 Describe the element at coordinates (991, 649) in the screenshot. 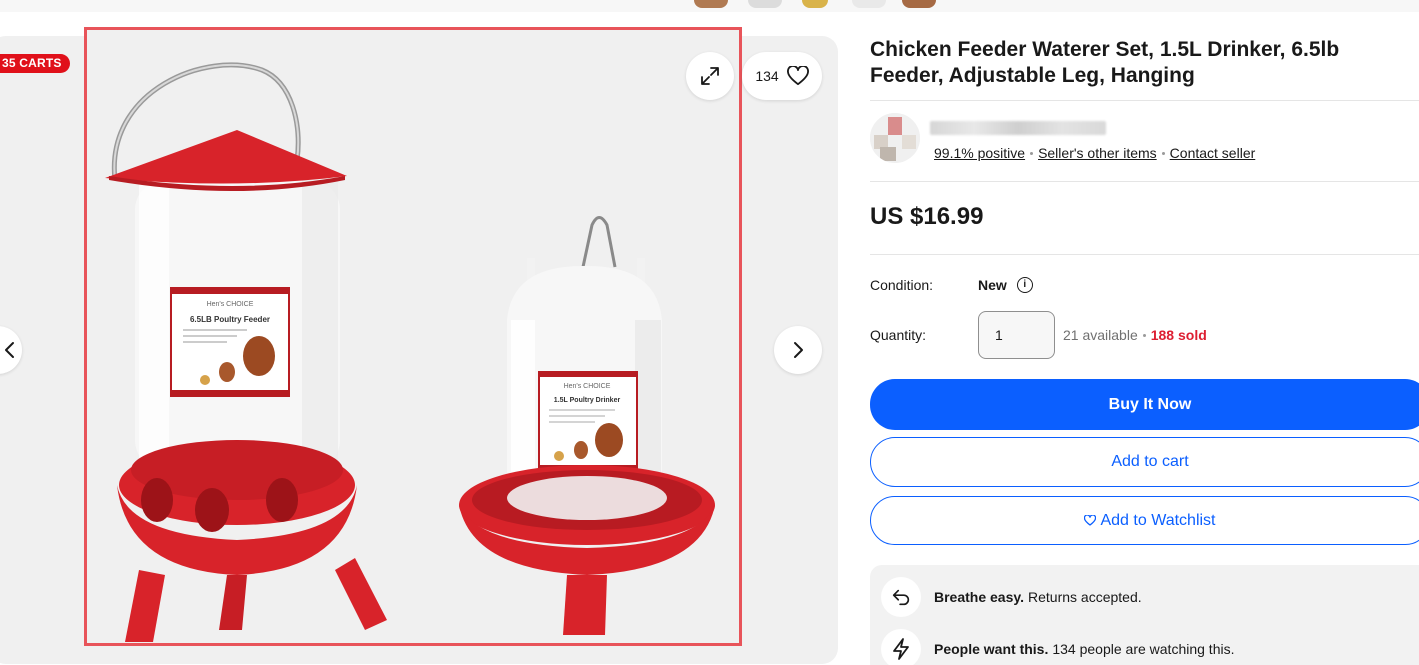

I see `promo-watching-bold: People want this.` at that location.